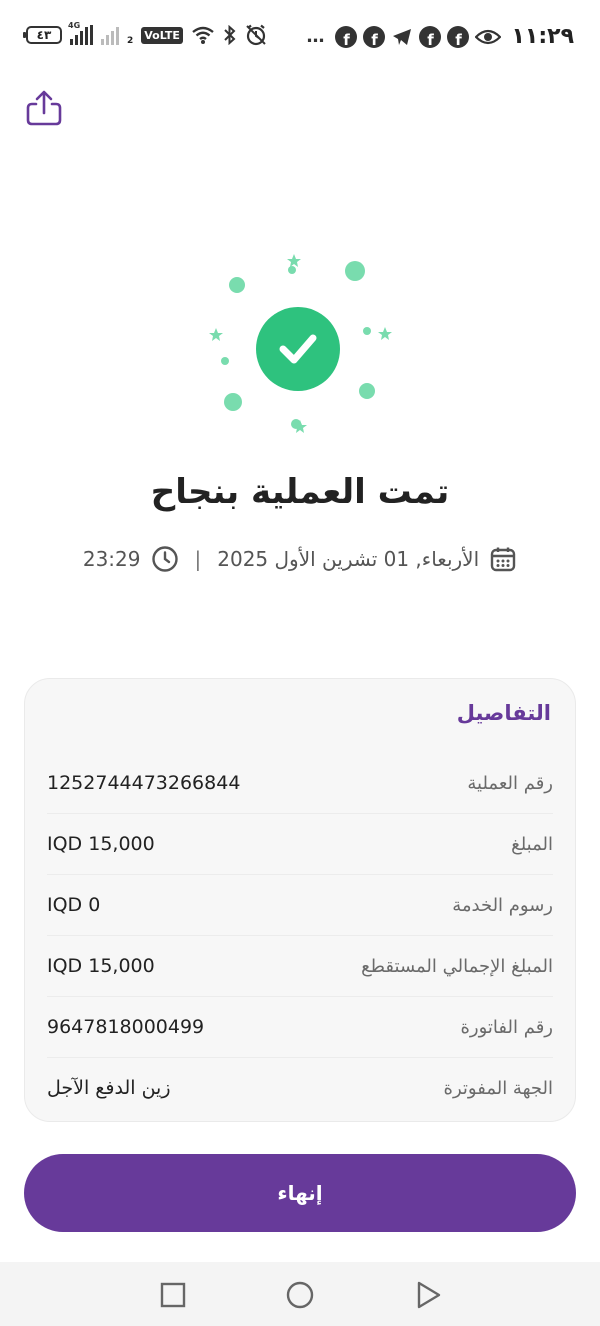 This screenshot has width=600, height=1326. I want to click on battery-level: ٤٣, so click(44, 35).